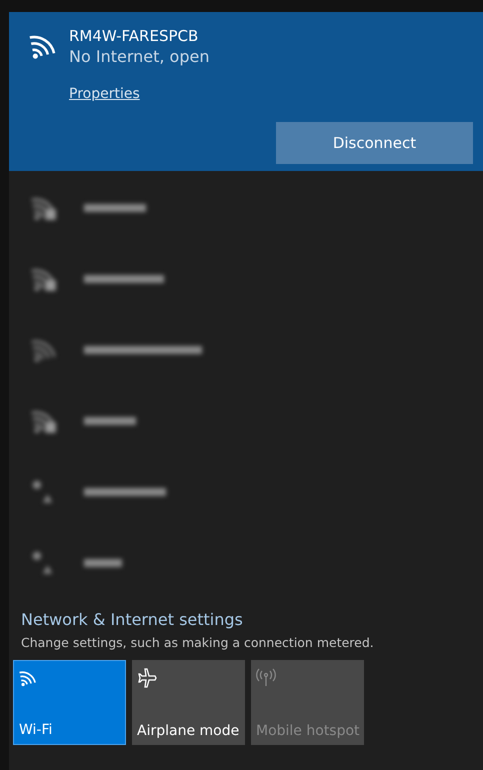 The image size is (483, 770). I want to click on network-status: No Internet, open, so click(139, 57).